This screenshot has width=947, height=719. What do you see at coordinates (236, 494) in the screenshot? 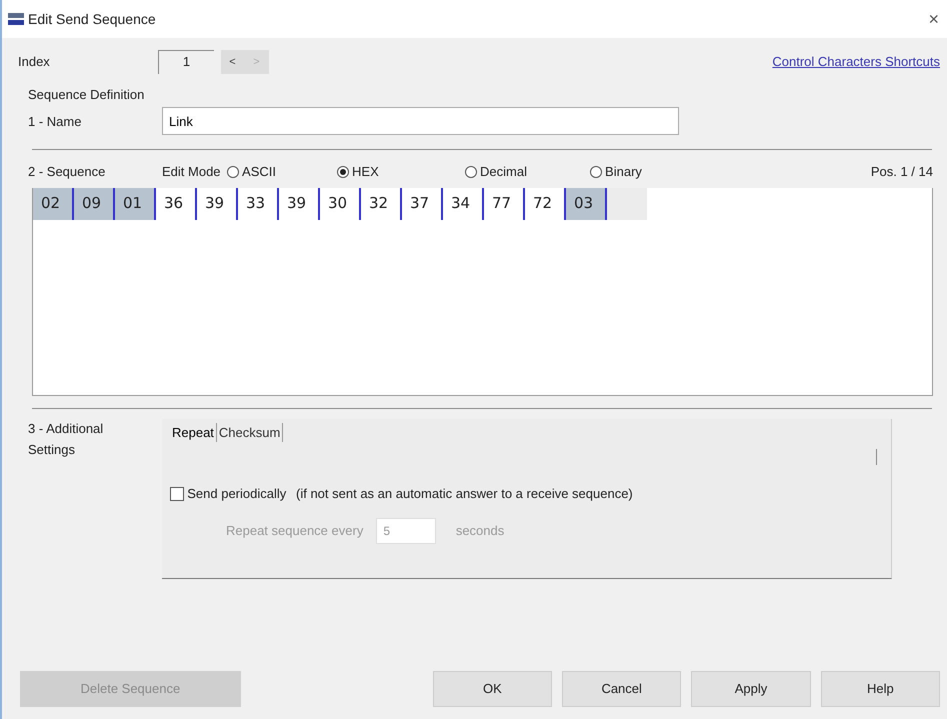
I see `checkbox-label: Send periodically` at bounding box center [236, 494].